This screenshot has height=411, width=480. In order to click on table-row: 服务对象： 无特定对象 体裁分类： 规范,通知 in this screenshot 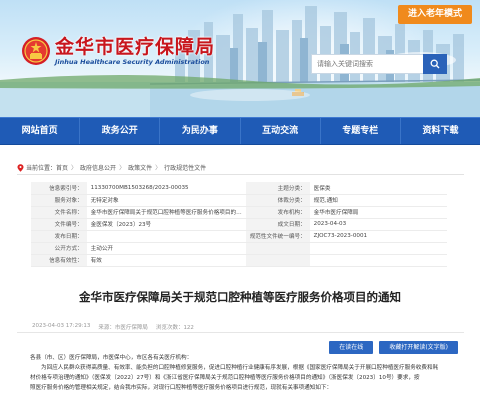, I will do `click(239, 200)`.